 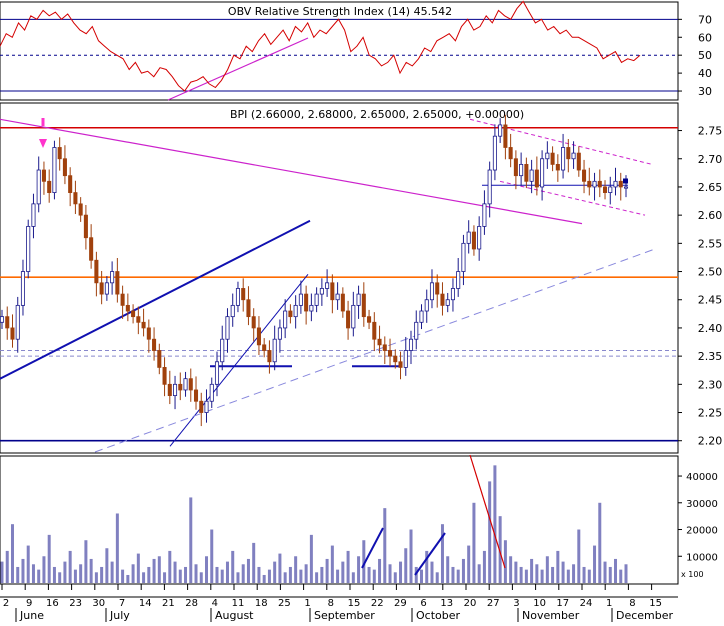 I want to click on volume-y-tick-label: 10000, so click(x=702, y=557).